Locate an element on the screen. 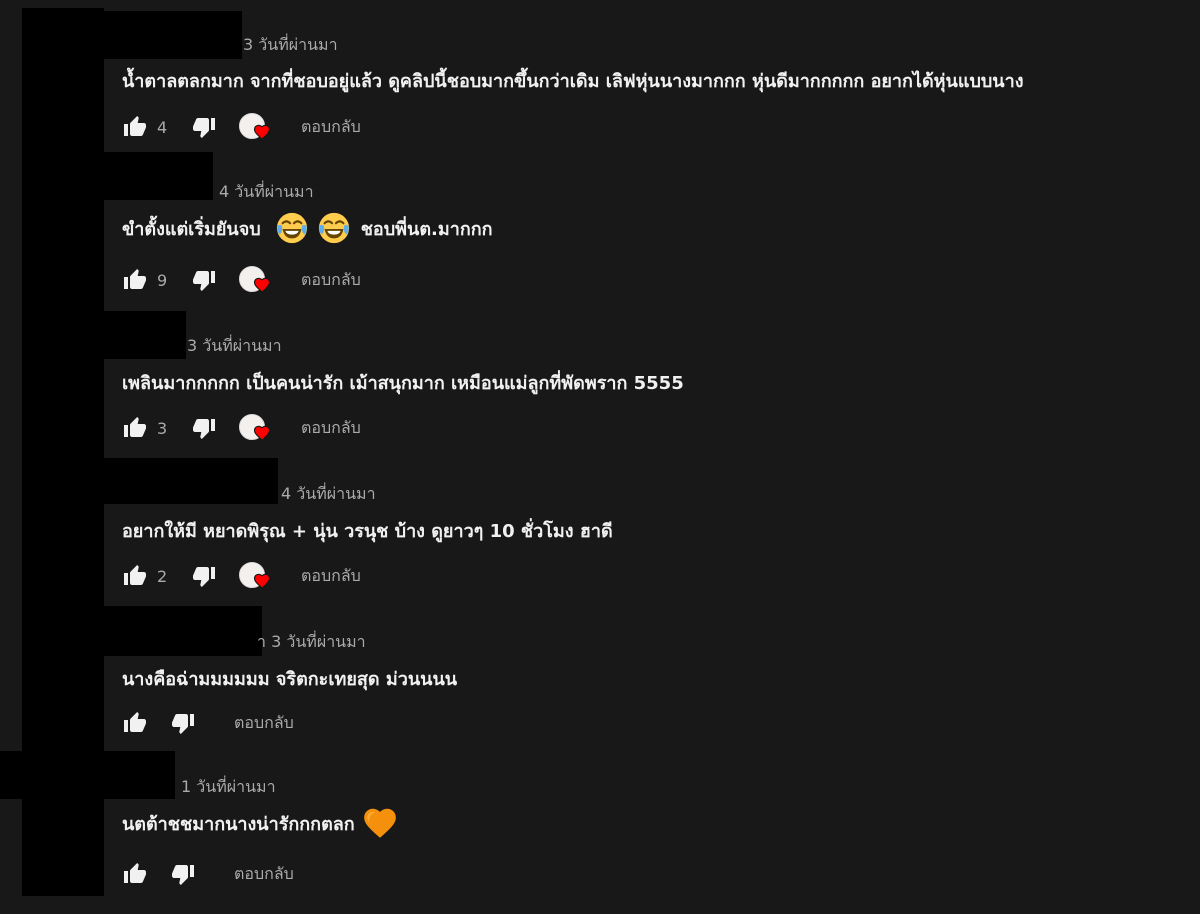  comment-text: นางคือฉ่ามมมมมม จริตกะเทยสุด ม่วนนนน is located at coordinates (290, 679).